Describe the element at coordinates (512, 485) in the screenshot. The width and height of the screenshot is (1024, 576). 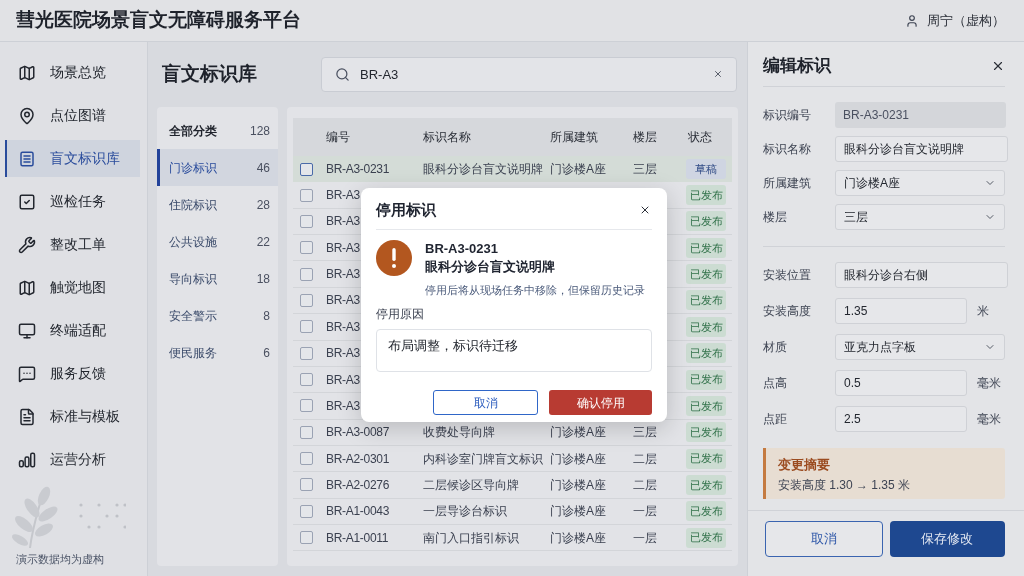
I see `table-row: BR-A2-0276 二层候诊区导向牌 门诊楼A座 二层 已发布` at that location.